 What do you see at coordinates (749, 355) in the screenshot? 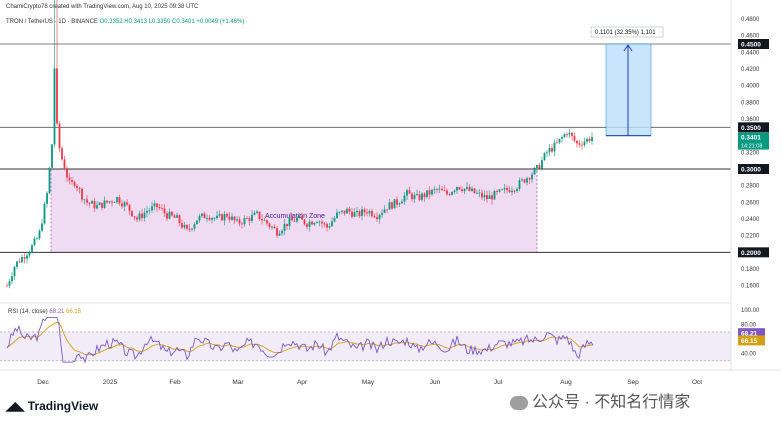
I see `rsi-tick-label: 40.00` at bounding box center [749, 355].